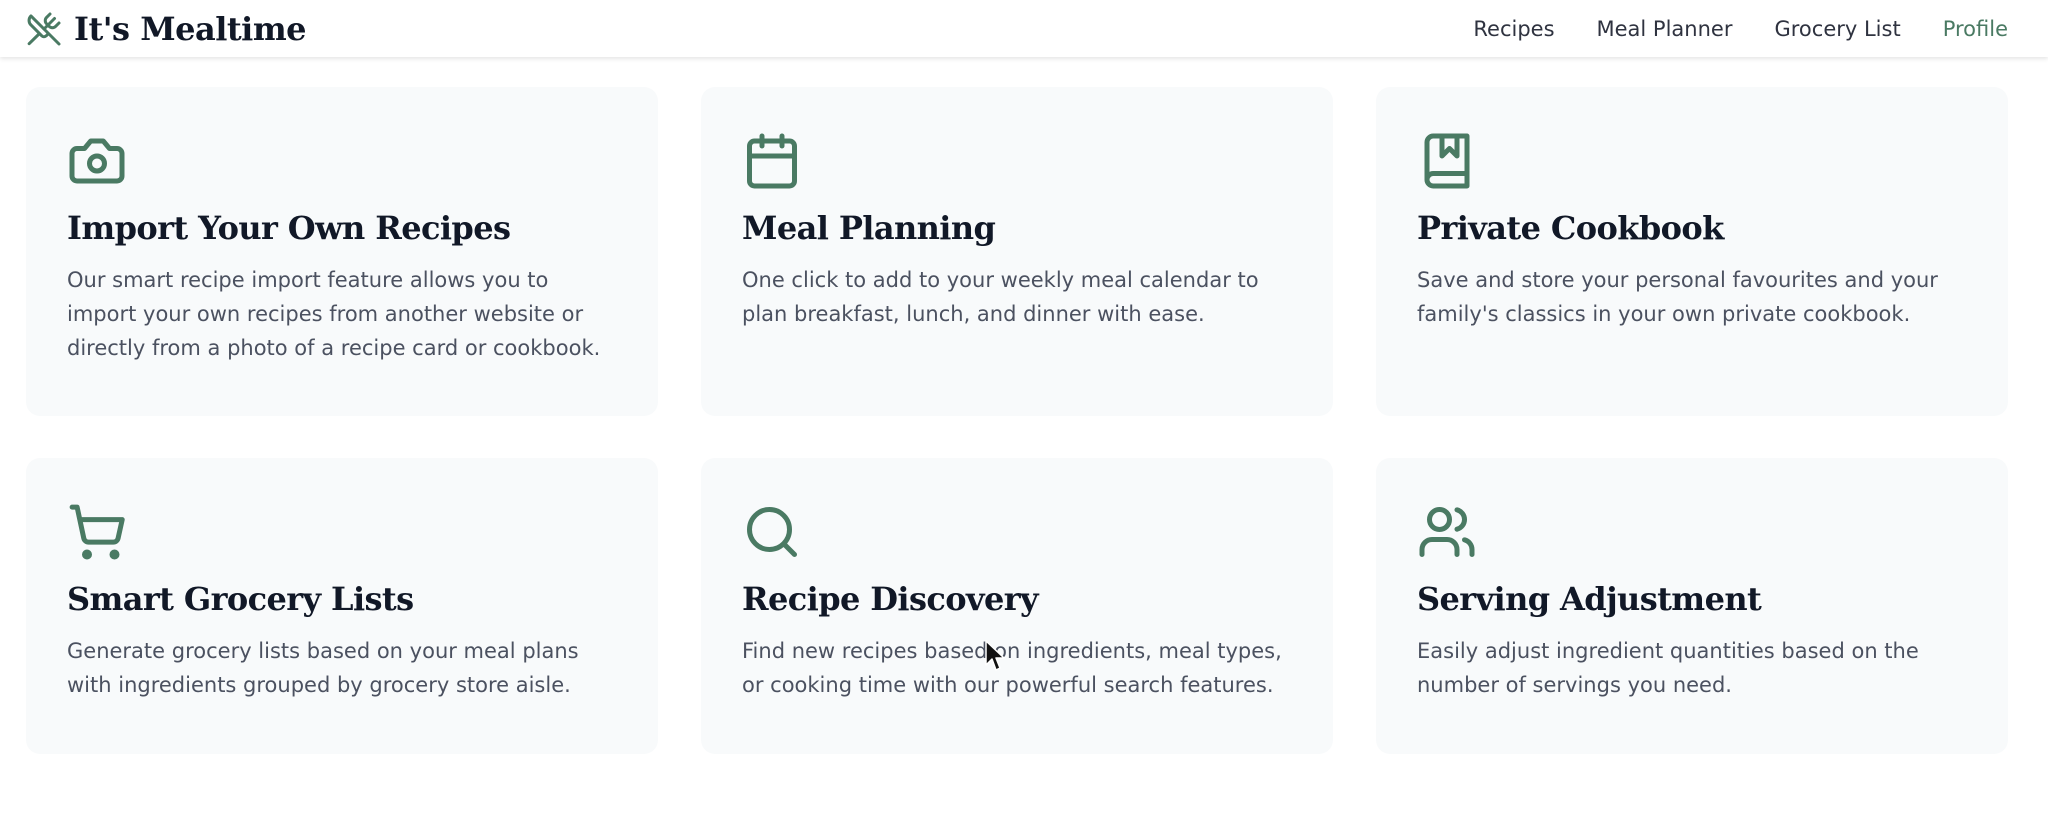 Image resolution: width=2048 pixels, height=824 pixels. I want to click on feature-title: Private Cookbook, so click(1570, 228).